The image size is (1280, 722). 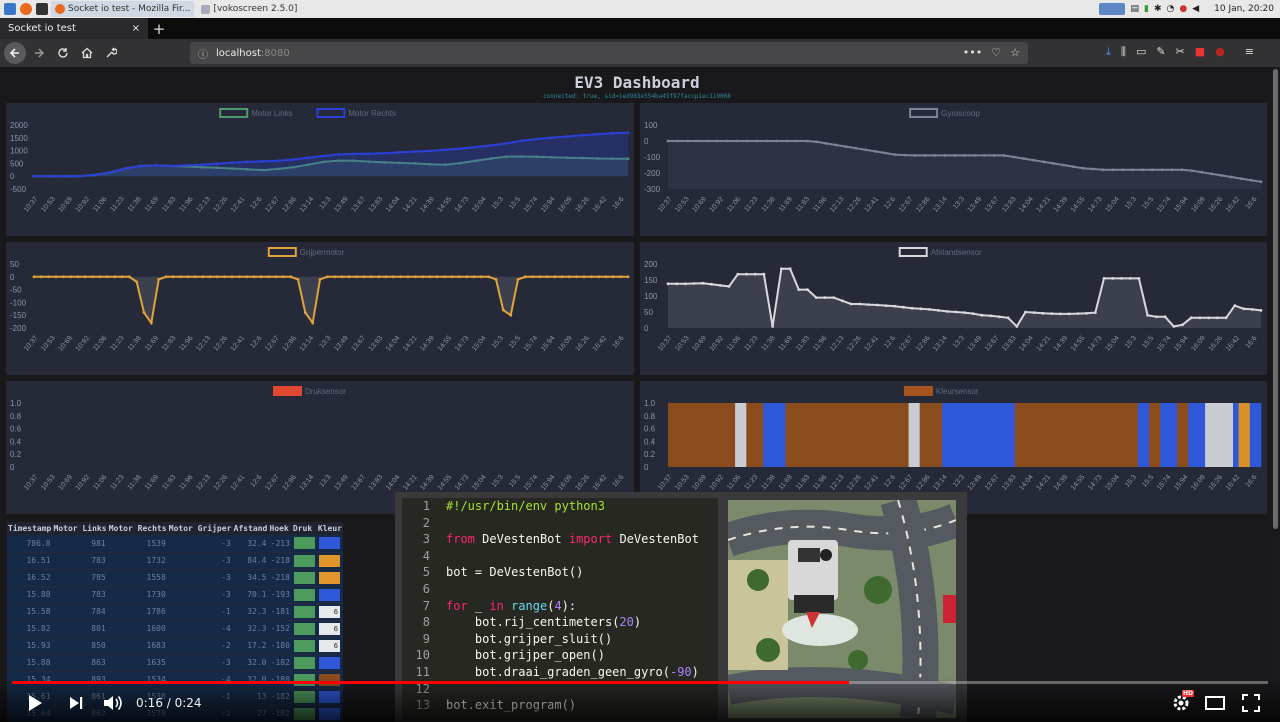 I want to click on url-bar: ⓘ localhost :8080 ••• ♡ ☆, so click(x=609, y=53).